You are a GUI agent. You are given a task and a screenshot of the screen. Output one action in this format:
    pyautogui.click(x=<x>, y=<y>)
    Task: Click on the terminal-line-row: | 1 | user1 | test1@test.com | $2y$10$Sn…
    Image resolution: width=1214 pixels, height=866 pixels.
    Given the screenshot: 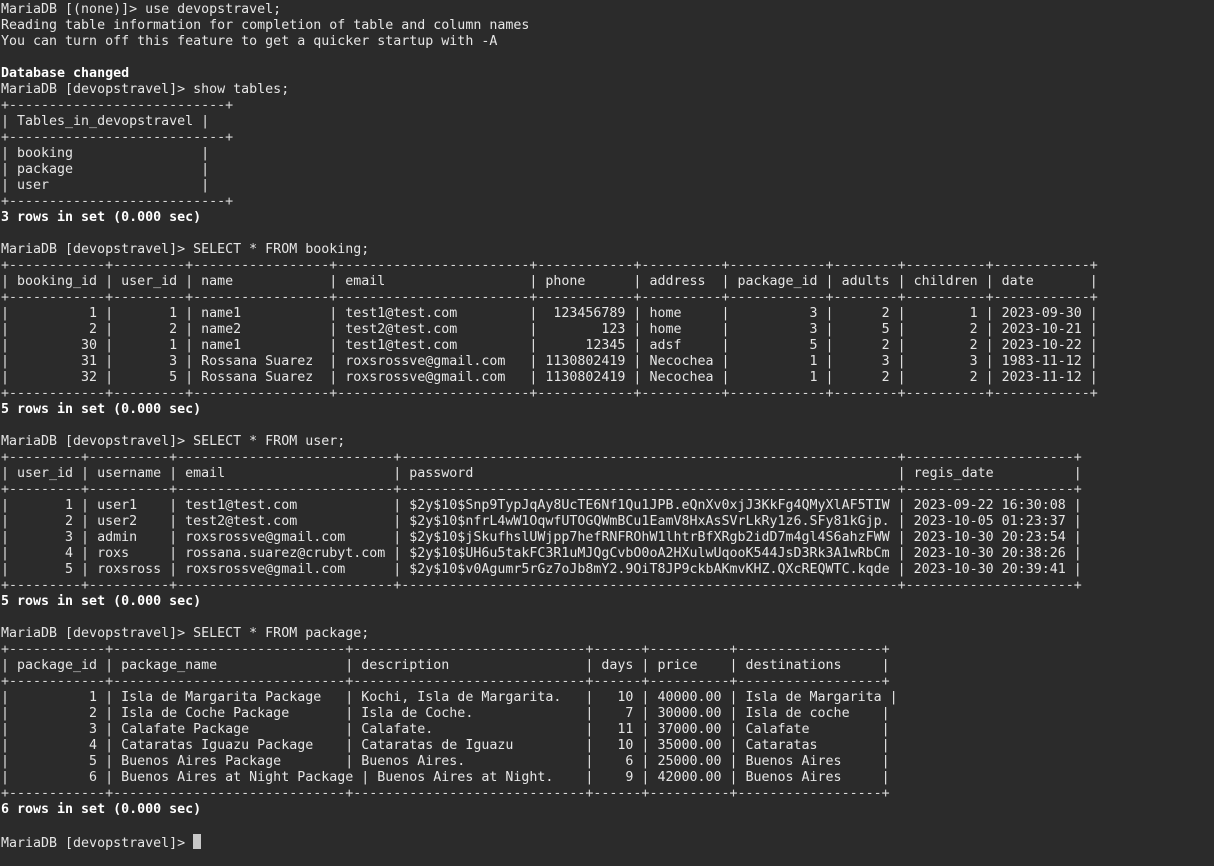 What is the action you would take?
    pyautogui.click(x=541, y=505)
    